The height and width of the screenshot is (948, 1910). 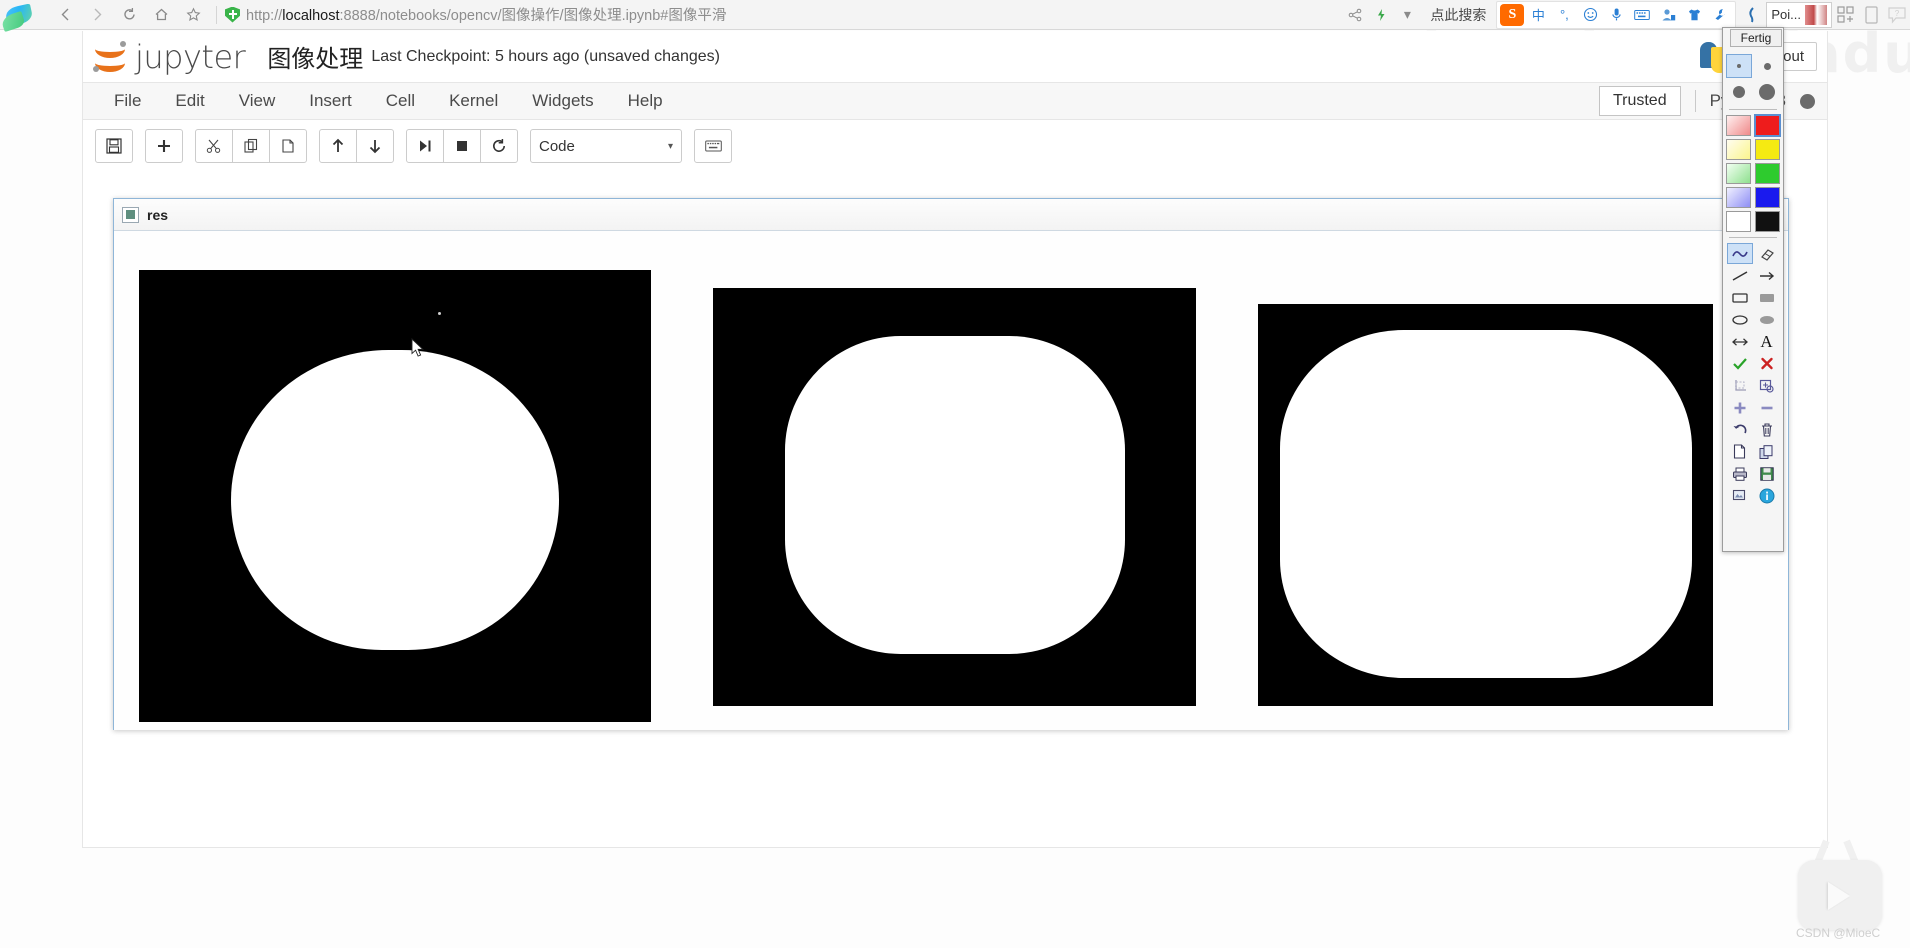 I want to click on jupyter-logo: jupyter, so click(x=168, y=56).